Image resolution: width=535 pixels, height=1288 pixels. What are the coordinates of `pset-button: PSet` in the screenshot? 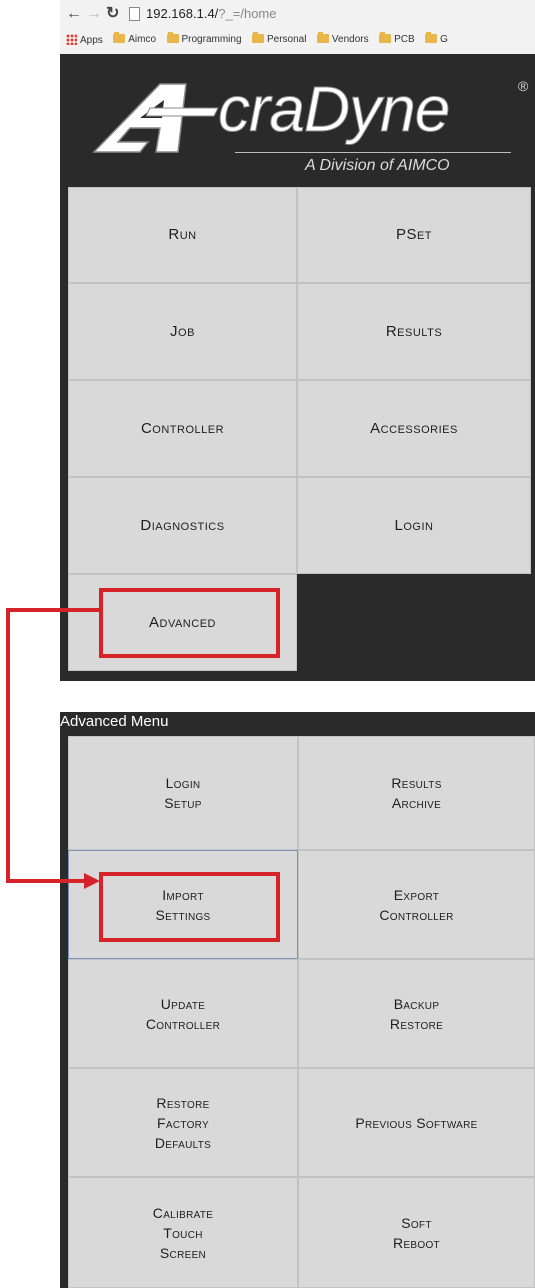 It's located at (414, 235).